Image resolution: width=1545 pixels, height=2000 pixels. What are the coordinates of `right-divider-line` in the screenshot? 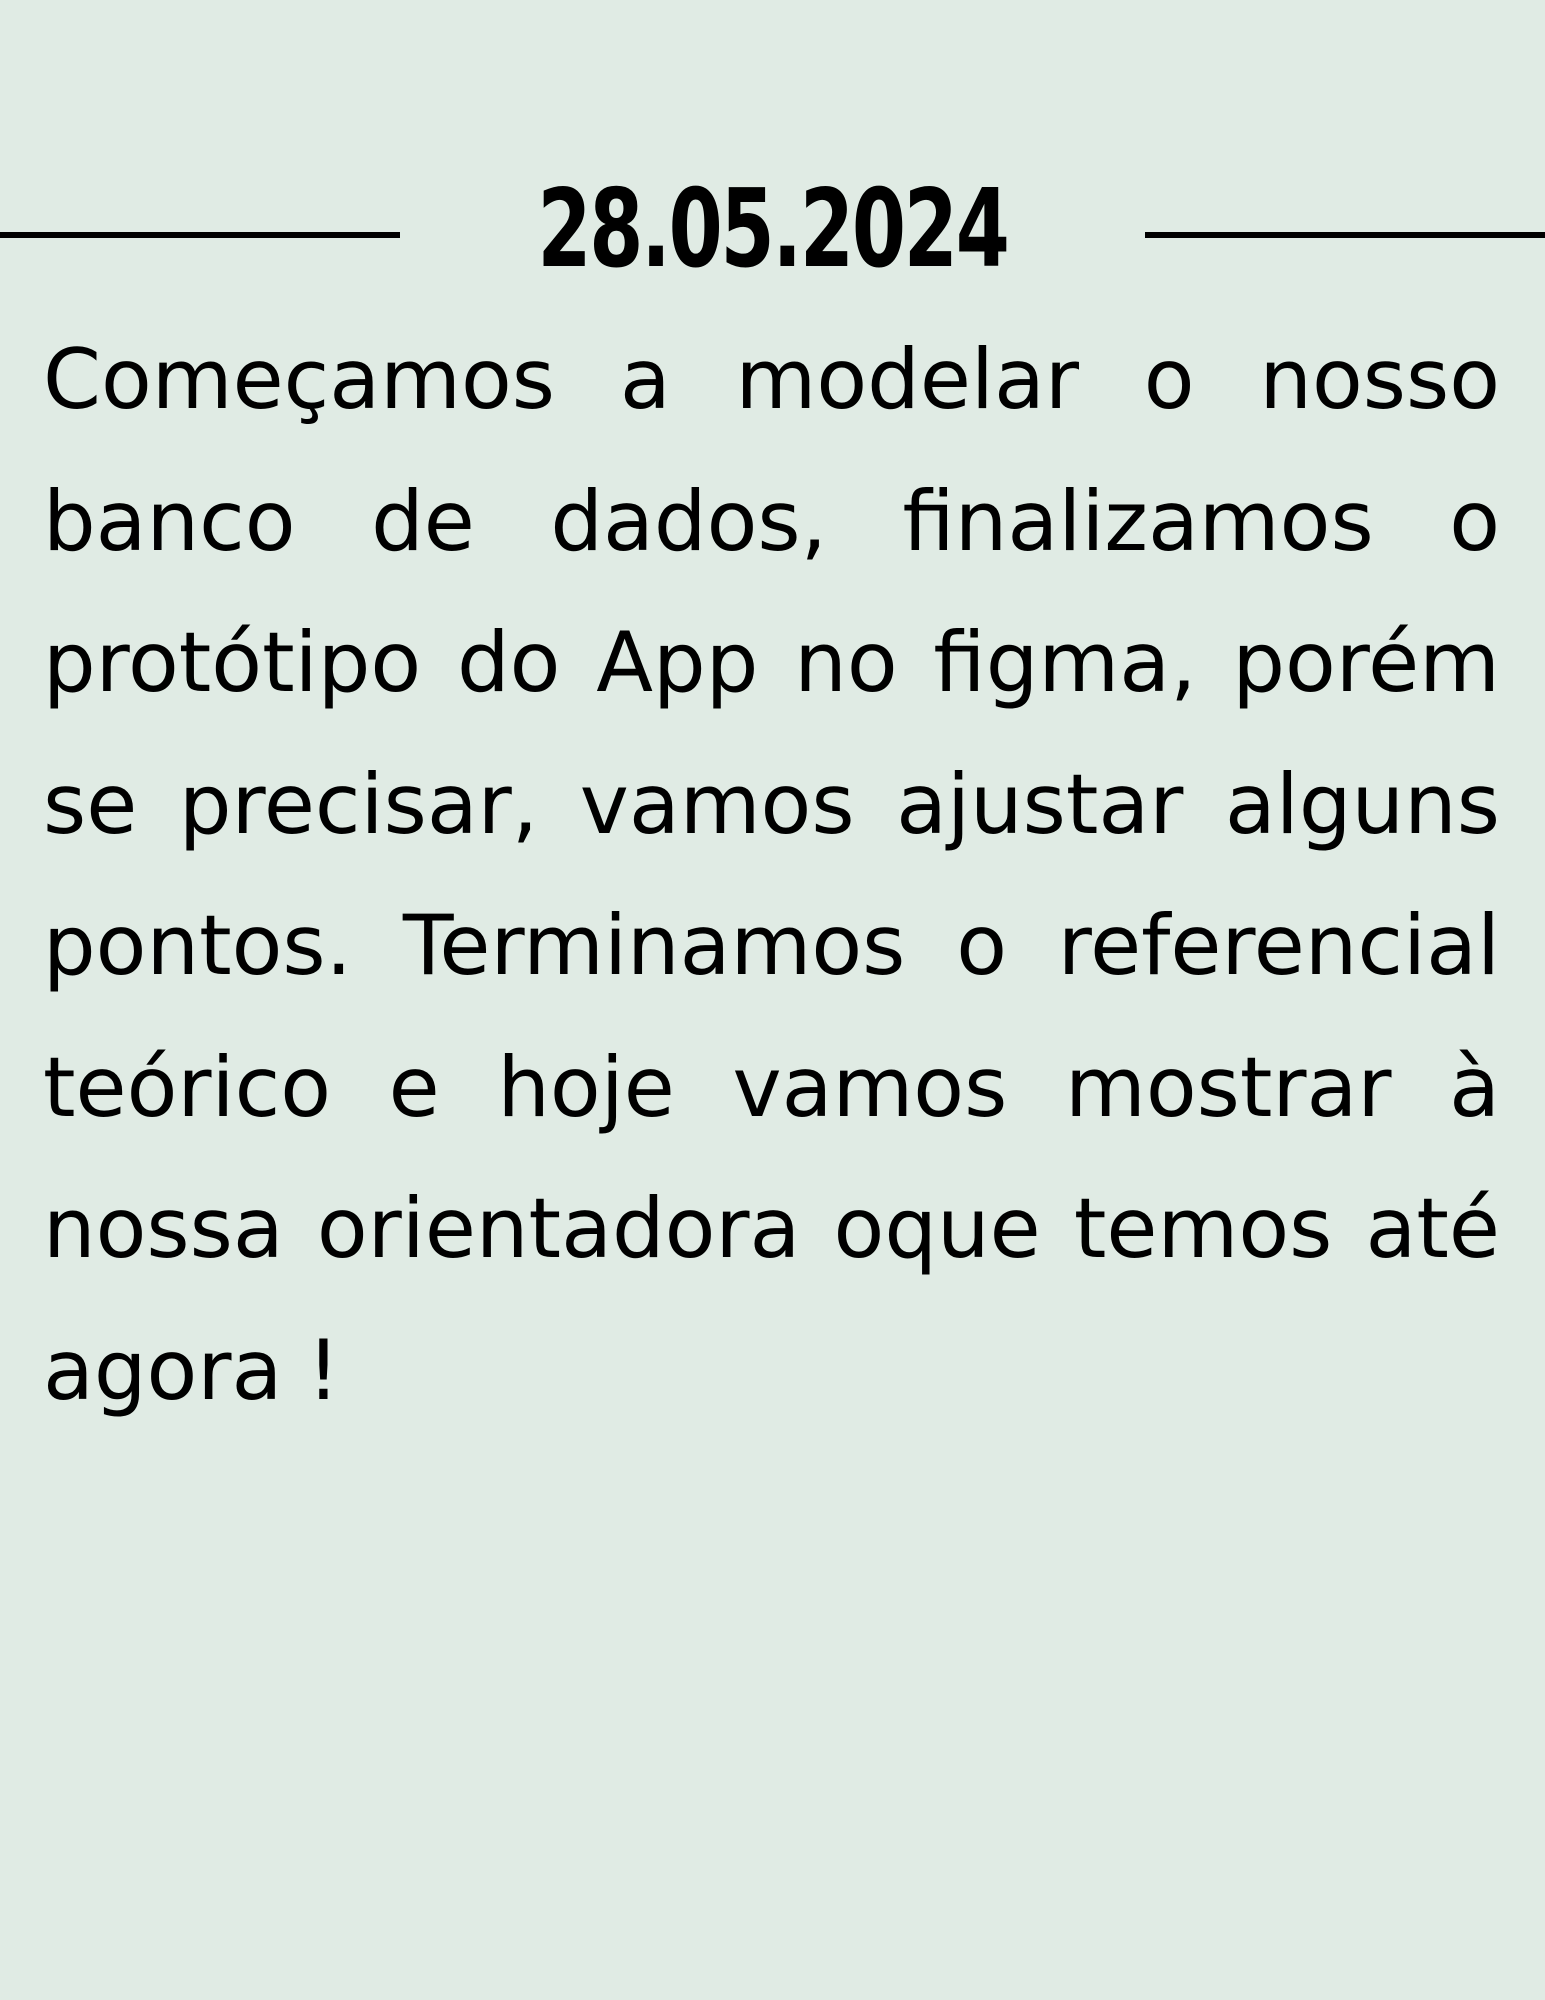 It's located at (1345, 235).